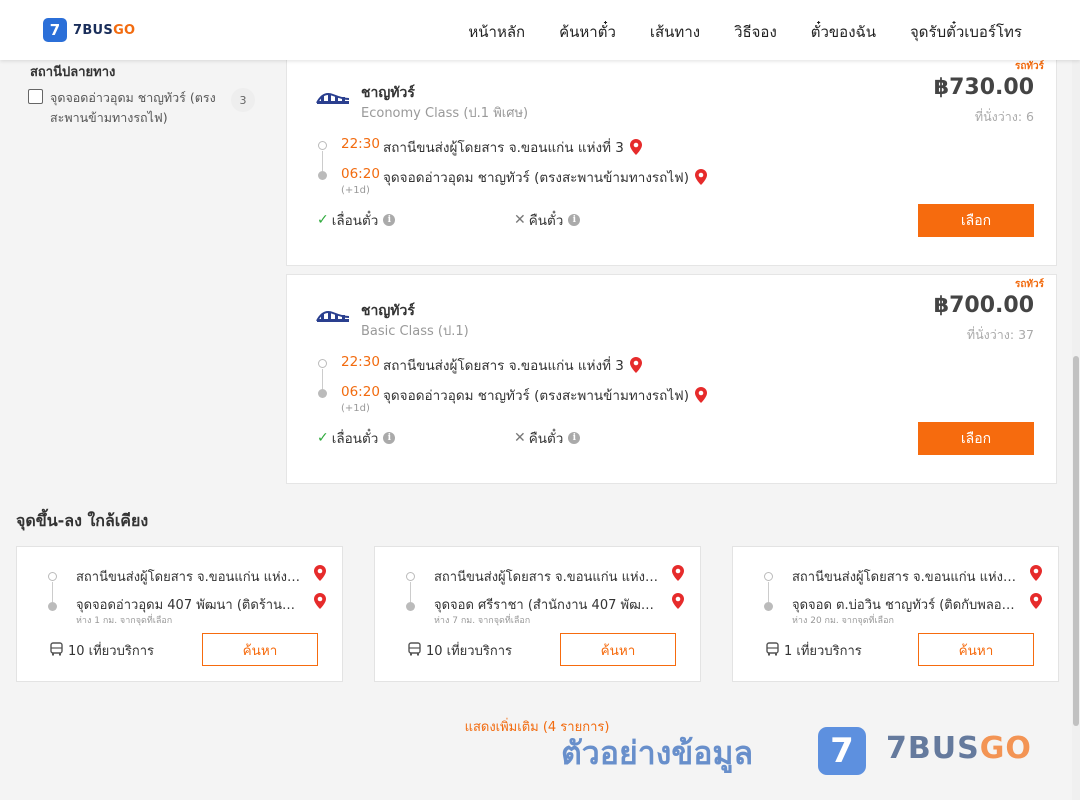 This screenshot has width=1080, height=800. Describe the element at coordinates (905, 605) in the screenshot. I see `nearby-to-stop: จุดจอด ต.บ่อวิน ชาญทัวร์ (ติดกับพลอยทอง)` at that location.